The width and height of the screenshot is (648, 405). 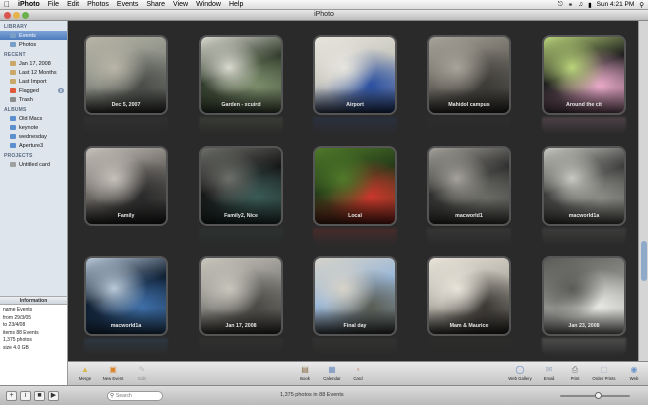 I want to click on spotlight-icon: ⚲, so click(x=641, y=5).